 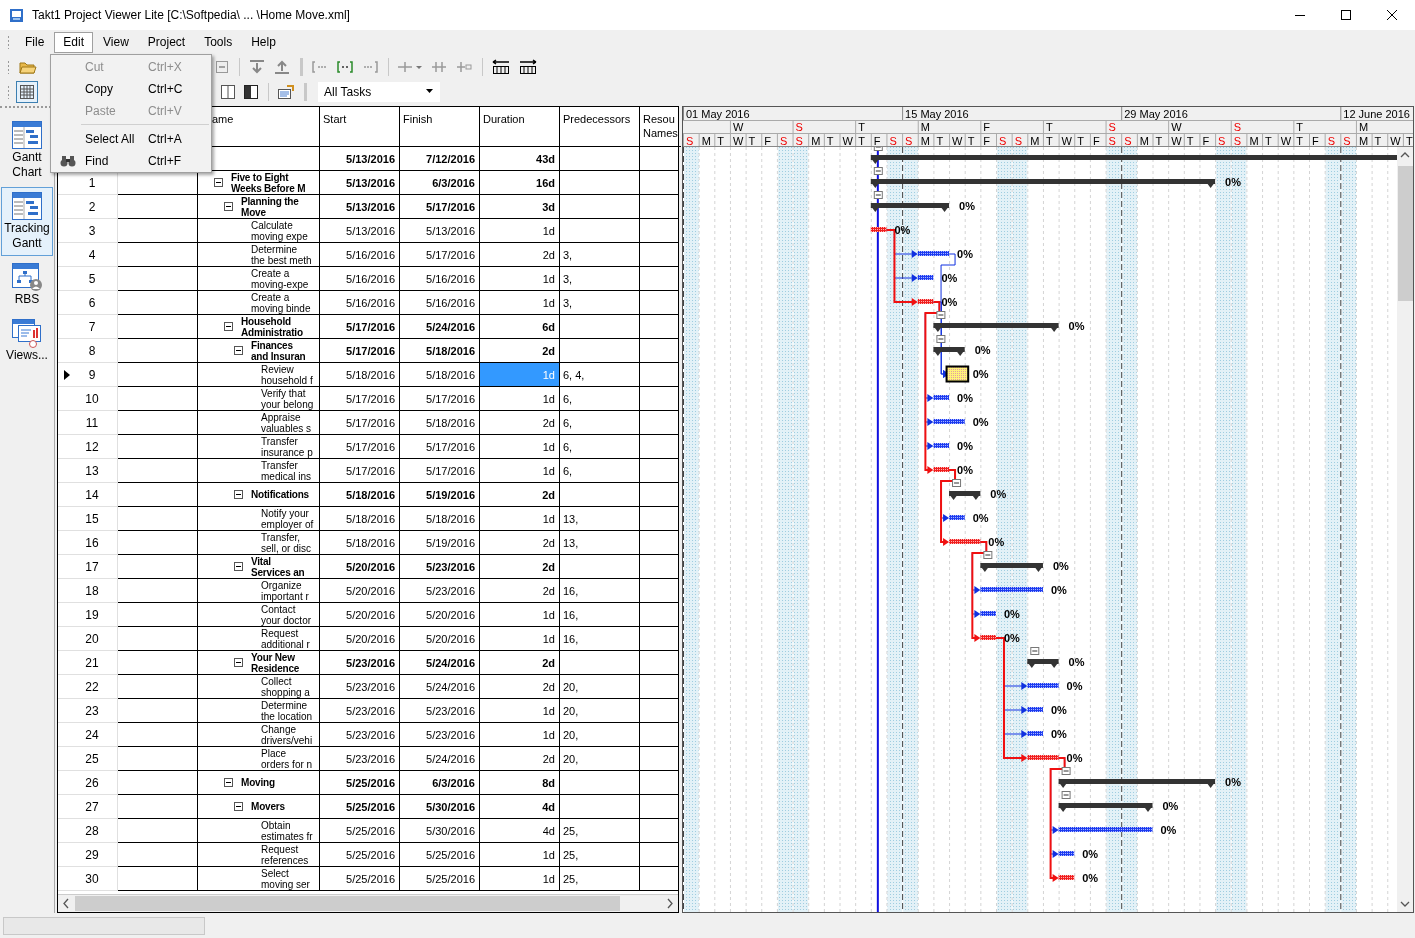 I want to click on menu-item: File, so click(x=35, y=42).